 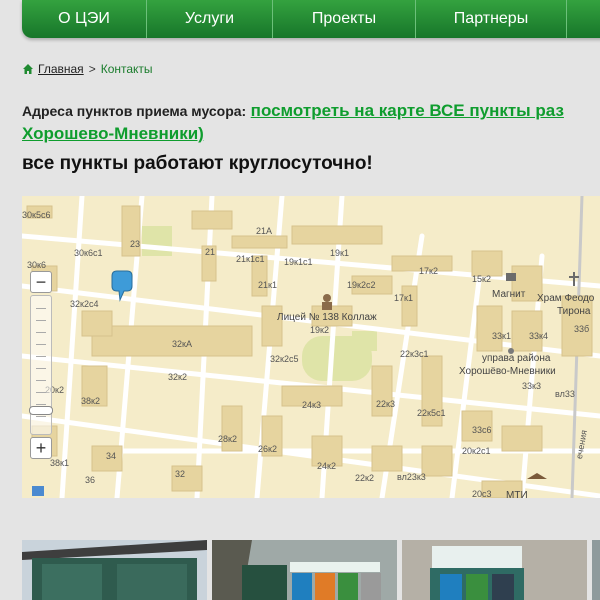 What do you see at coordinates (41, 282) in the screenshot?
I see `zoom-out-button: −` at bounding box center [41, 282].